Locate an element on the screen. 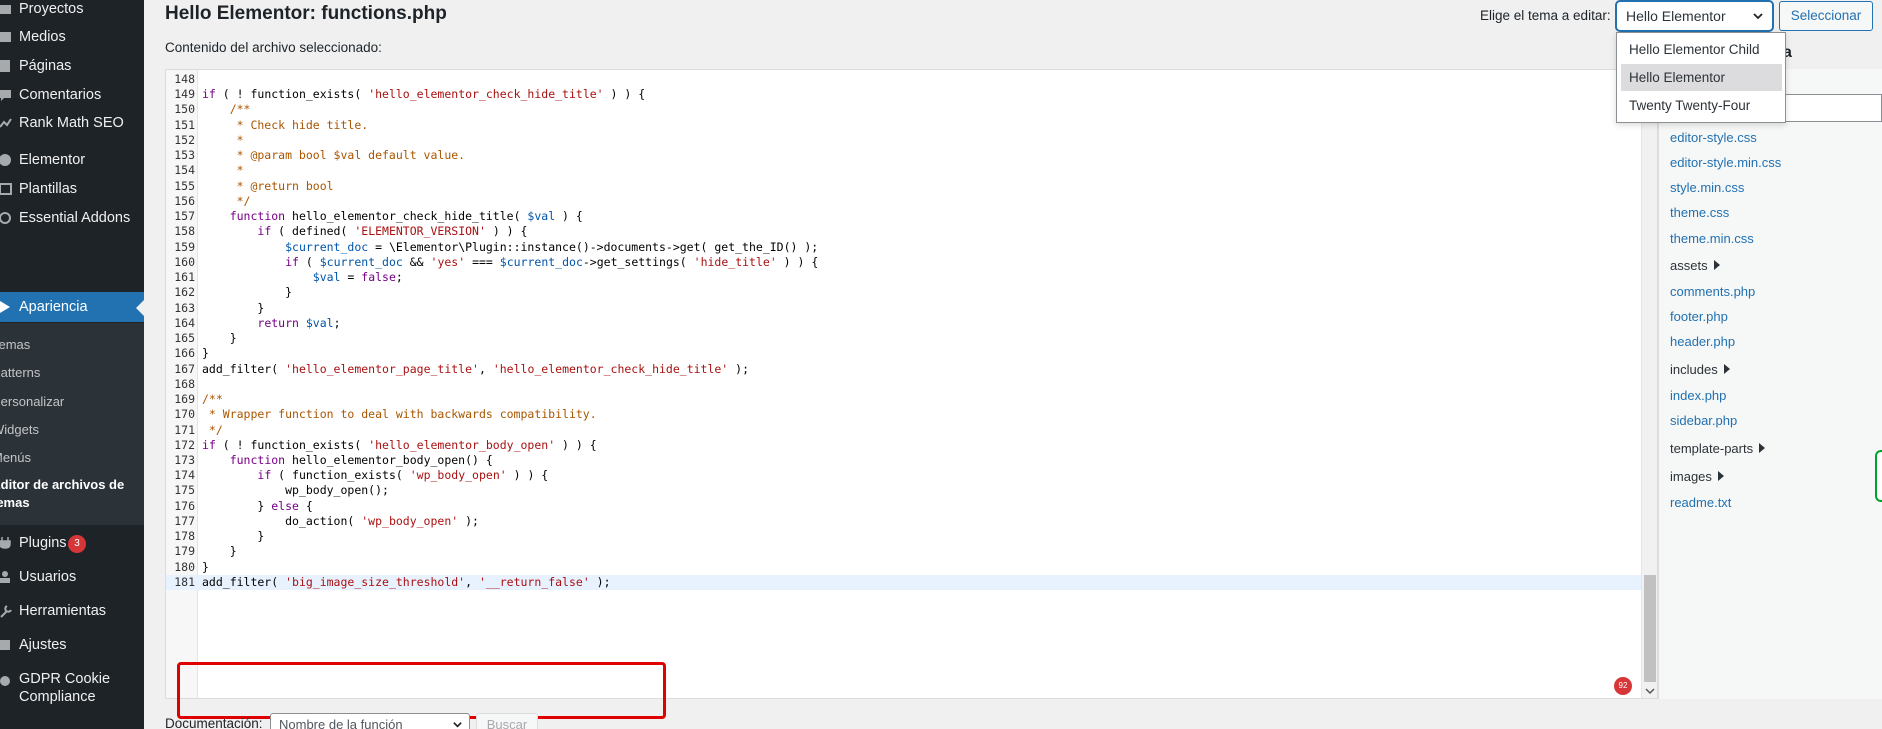 This screenshot has width=1882, height=729. scroll-down-icon is located at coordinates (1650, 691).